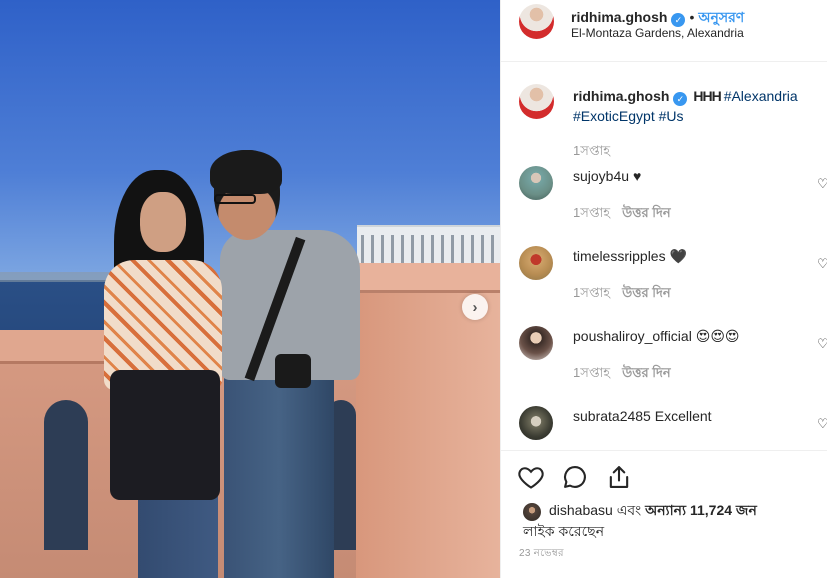 This screenshot has height=578, width=827. What do you see at coordinates (717, 336) in the screenshot?
I see `comment-text: 😍😍😍` at bounding box center [717, 336].